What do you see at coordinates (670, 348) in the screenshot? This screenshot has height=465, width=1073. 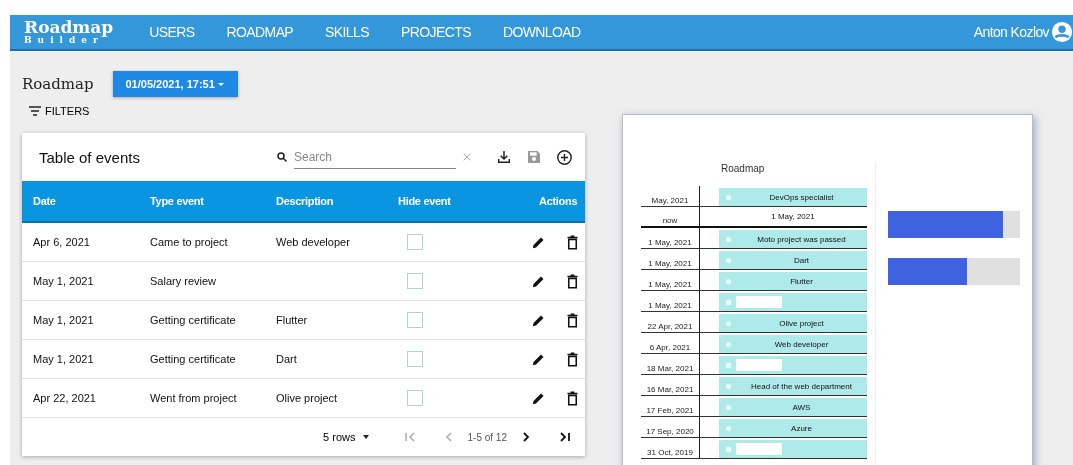 I see `timeline-date: 6 Apr, 2021` at bounding box center [670, 348].